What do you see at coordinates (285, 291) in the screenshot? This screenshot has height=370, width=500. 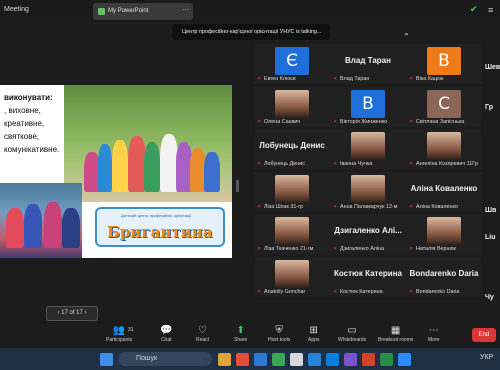 I see `participant-name: Anatoliy Gonchar` at bounding box center [285, 291].